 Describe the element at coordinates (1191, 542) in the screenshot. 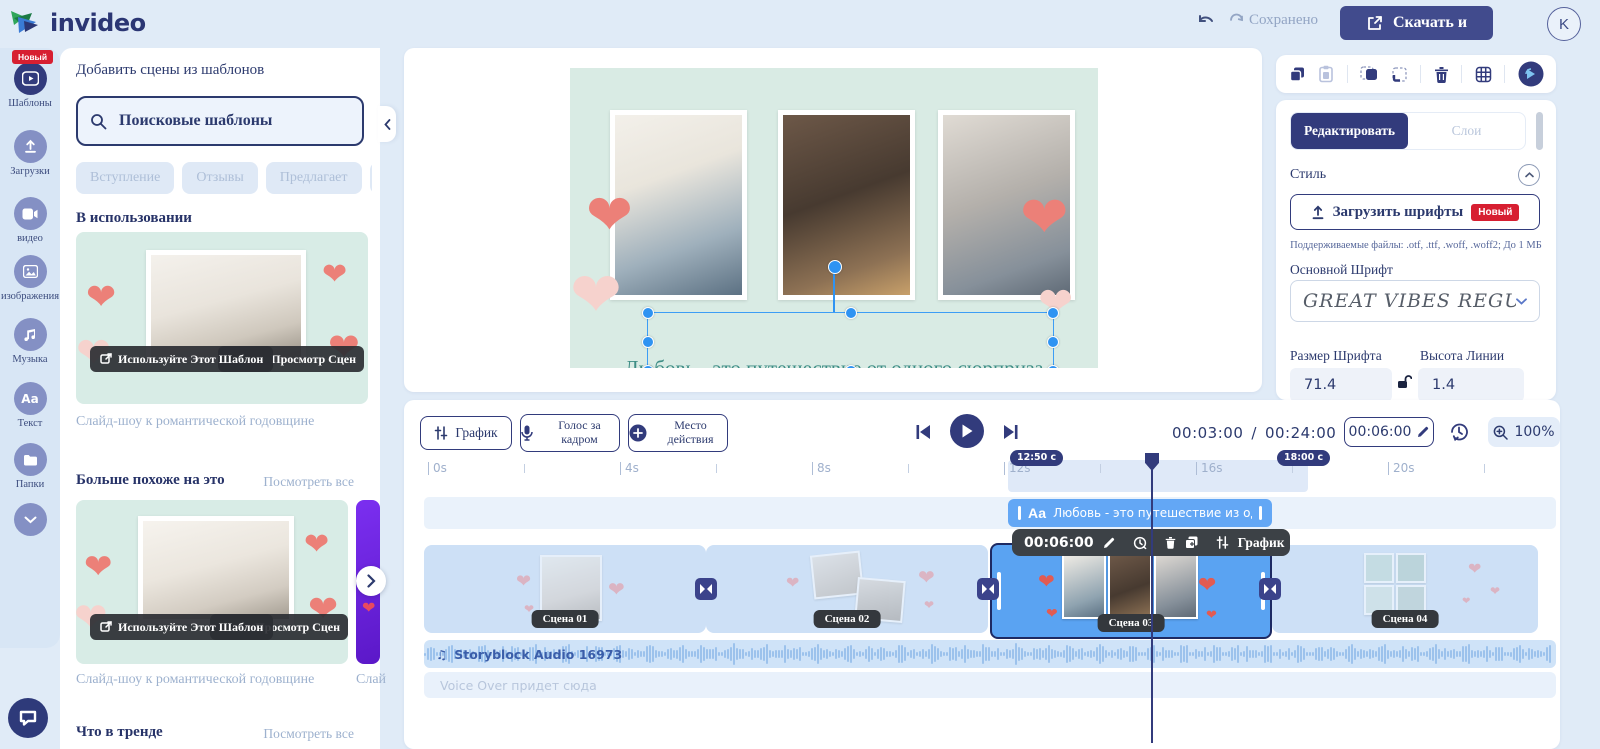

I see `duplicate-icon` at that location.